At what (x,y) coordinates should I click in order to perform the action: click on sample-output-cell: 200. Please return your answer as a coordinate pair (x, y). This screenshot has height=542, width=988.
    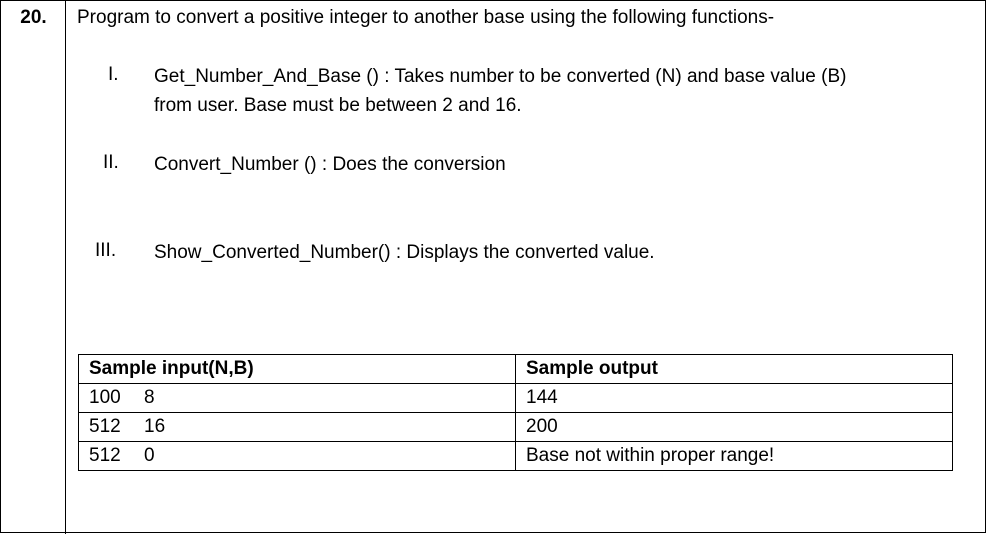
    Looking at the image, I should click on (734, 427).